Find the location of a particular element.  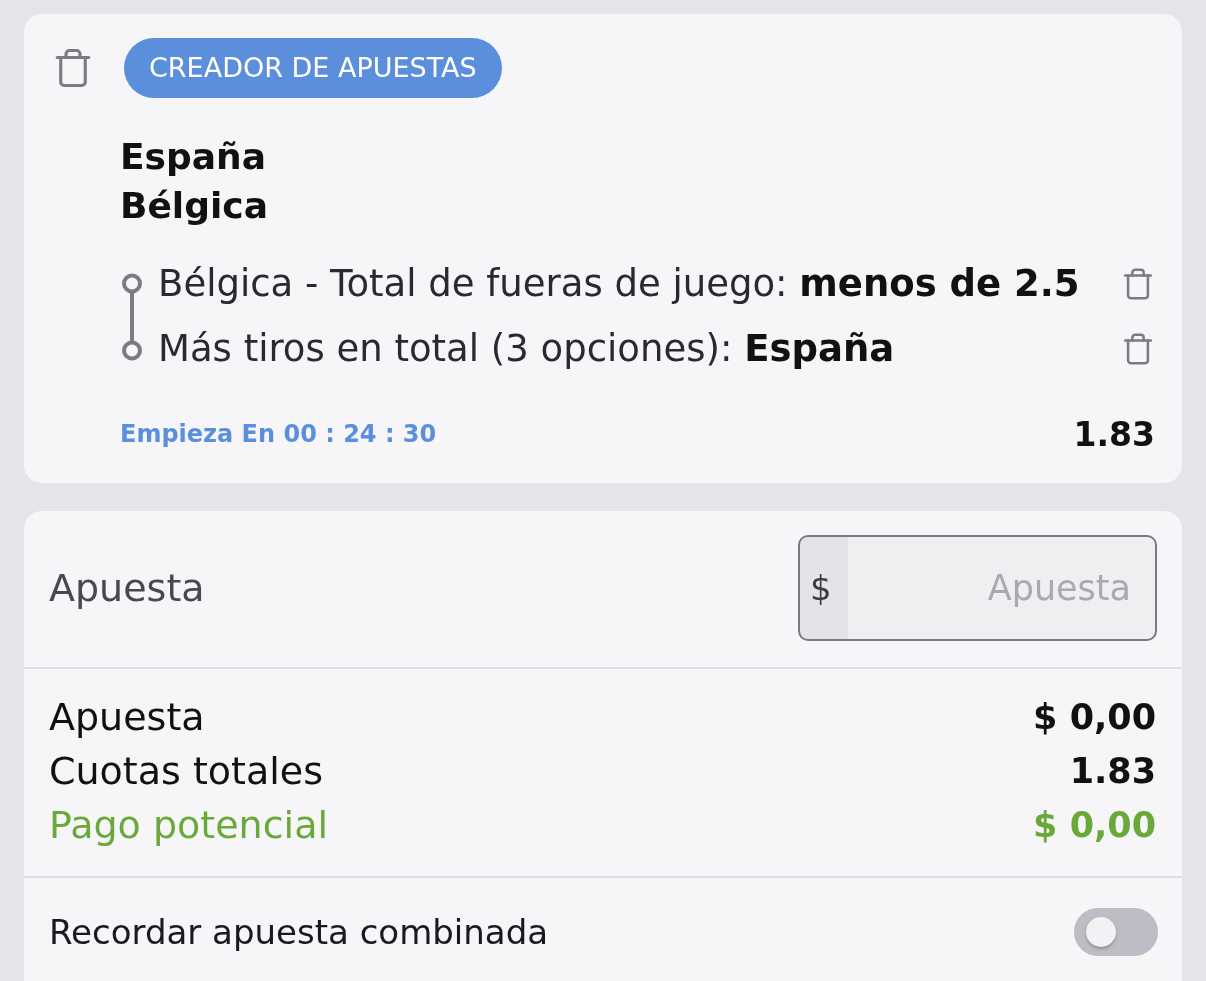

bet-builder-badge: CREADOR DE APUESTAS is located at coordinates (313, 68).